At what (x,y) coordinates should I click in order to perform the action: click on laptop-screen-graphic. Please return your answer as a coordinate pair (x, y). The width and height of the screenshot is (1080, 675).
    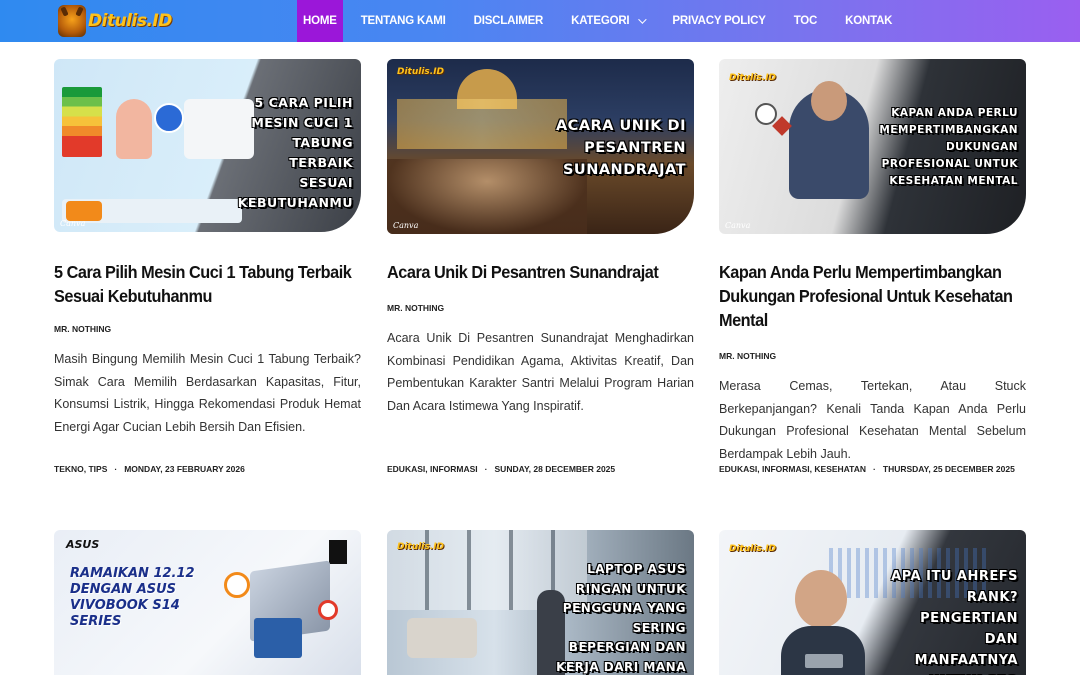
    Looking at the image, I should click on (278, 638).